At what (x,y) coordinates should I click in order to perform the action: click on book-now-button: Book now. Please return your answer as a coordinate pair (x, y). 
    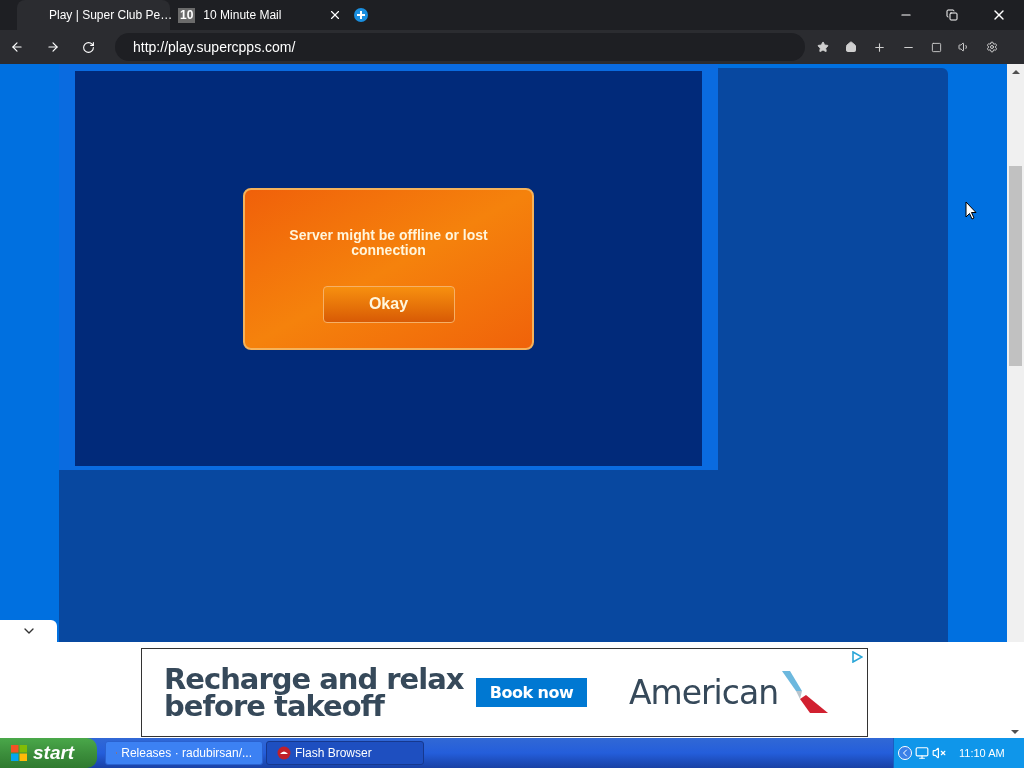
    Looking at the image, I should click on (531, 692).